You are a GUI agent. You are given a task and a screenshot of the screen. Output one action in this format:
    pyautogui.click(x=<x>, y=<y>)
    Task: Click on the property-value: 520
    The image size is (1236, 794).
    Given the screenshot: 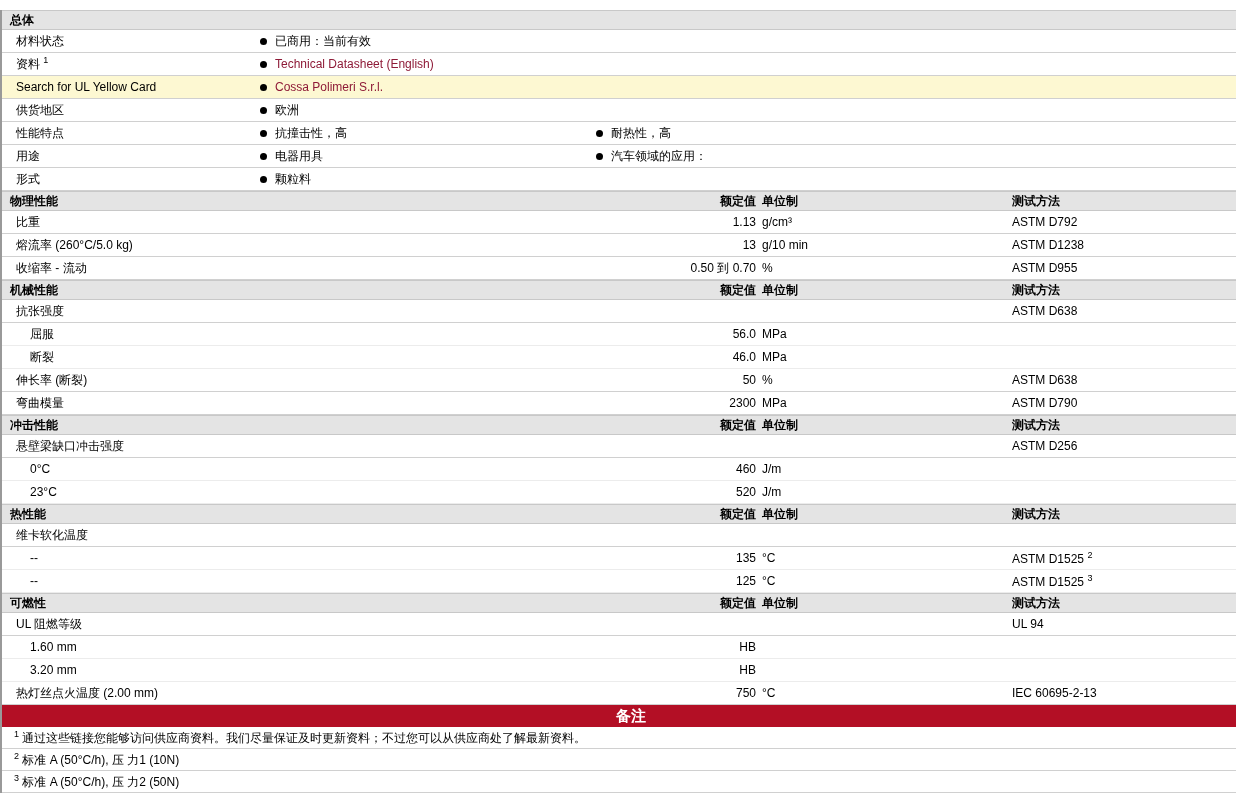 What is the action you would take?
    pyautogui.click(x=745, y=492)
    